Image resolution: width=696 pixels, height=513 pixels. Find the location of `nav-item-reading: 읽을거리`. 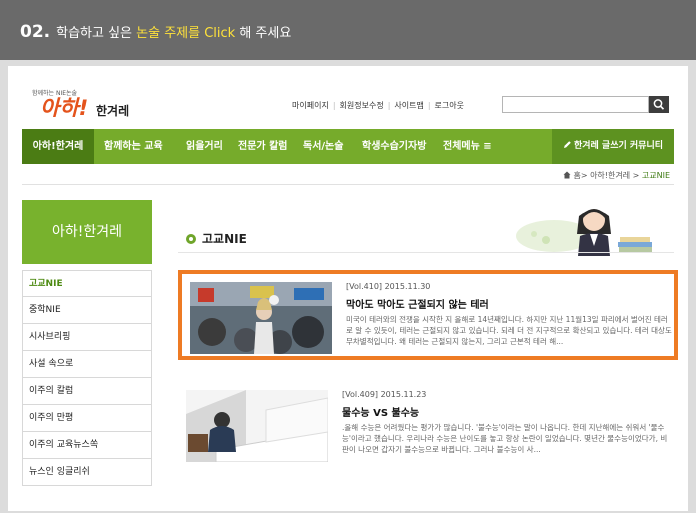

nav-item-reading: 읽을거리 is located at coordinates (204, 146).